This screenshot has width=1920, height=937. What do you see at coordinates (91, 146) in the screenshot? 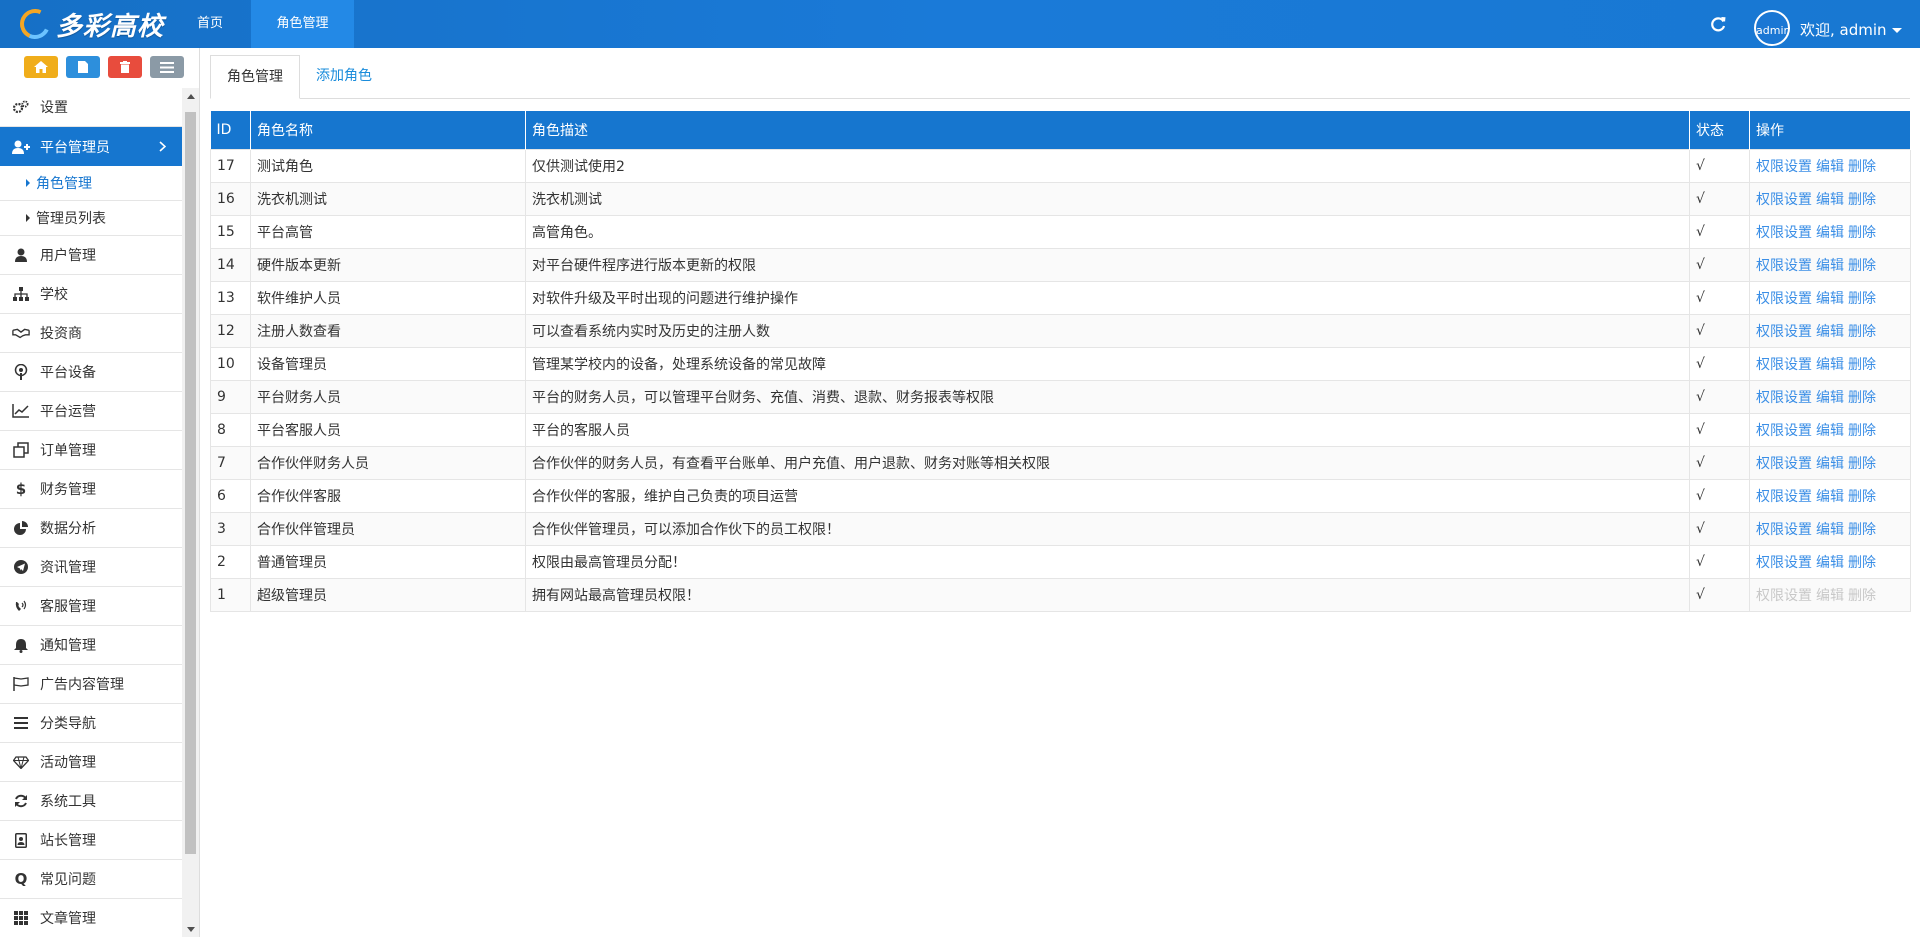
I see `sidebar-item-platform-admin: 平台管理员` at bounding box center [91, 146].